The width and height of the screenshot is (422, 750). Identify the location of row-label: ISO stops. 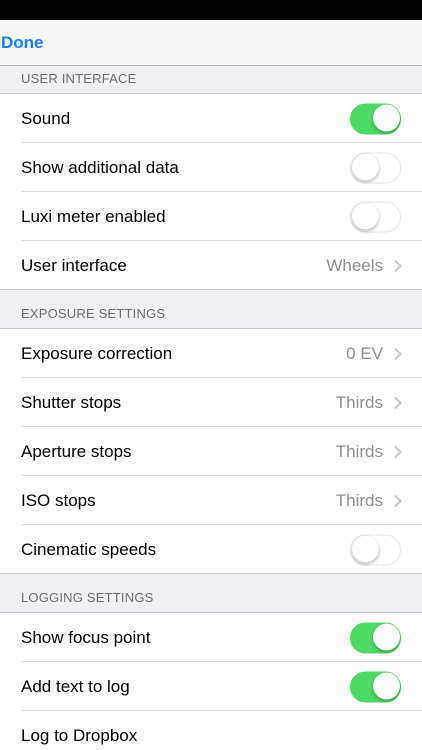
(58, 500).